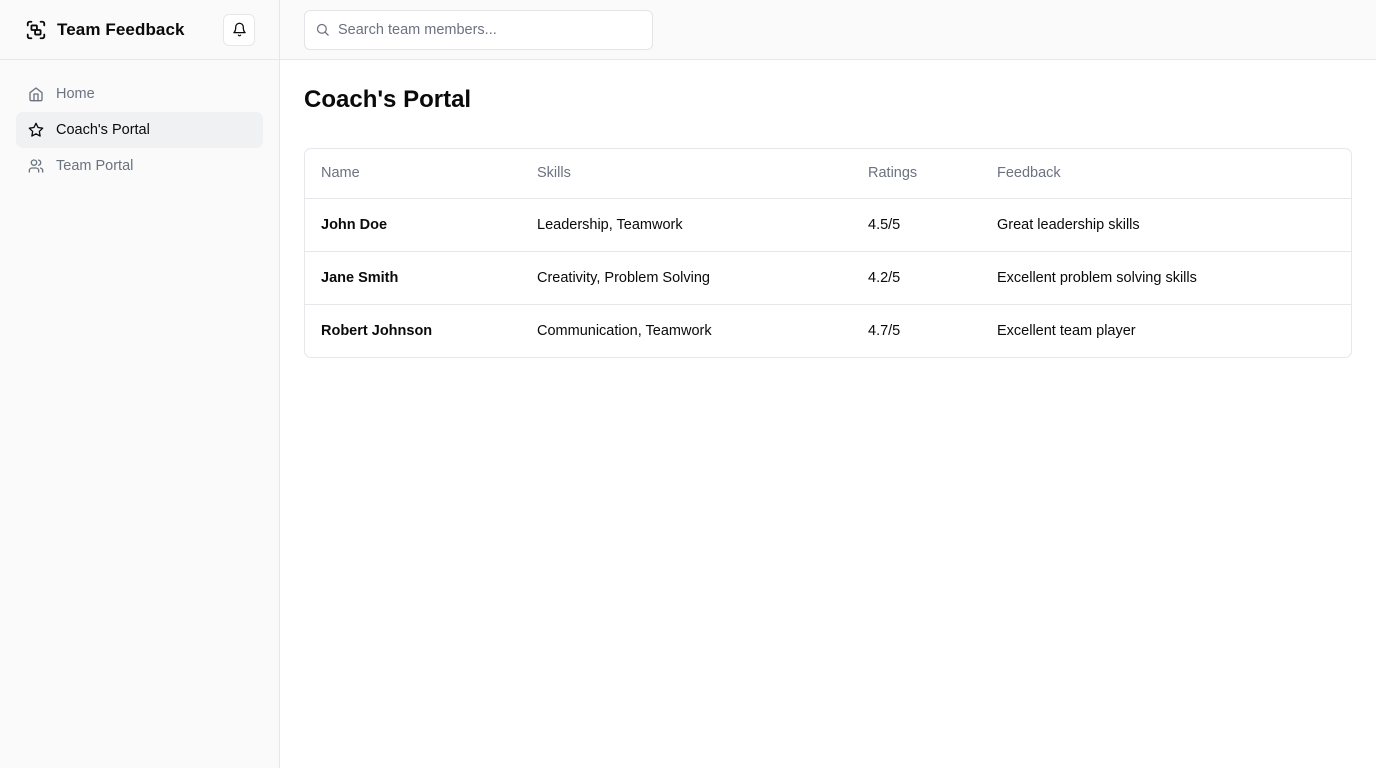 The height and width of the screenshot is (768, 1376). What do you see at coordinates (828, 30) in the screenshot?
I see `top-bar` at bounding box center [828, 30].